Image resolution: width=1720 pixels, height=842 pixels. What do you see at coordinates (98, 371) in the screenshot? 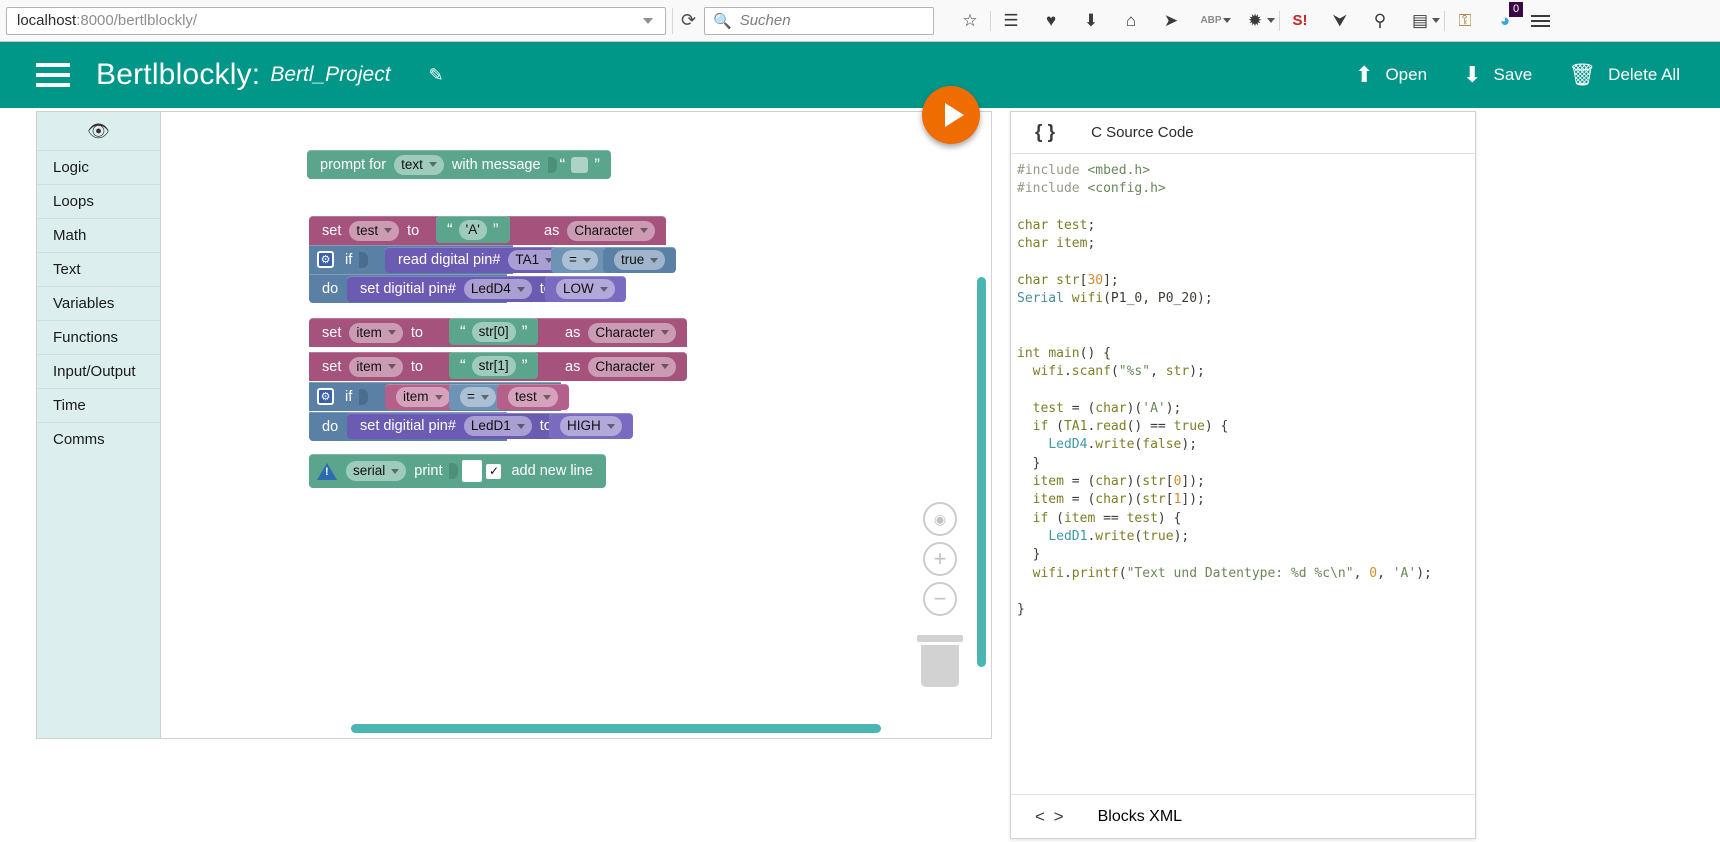
I see `toolbox-category-input-output: Input/Output` at bounding box center [98, 371].